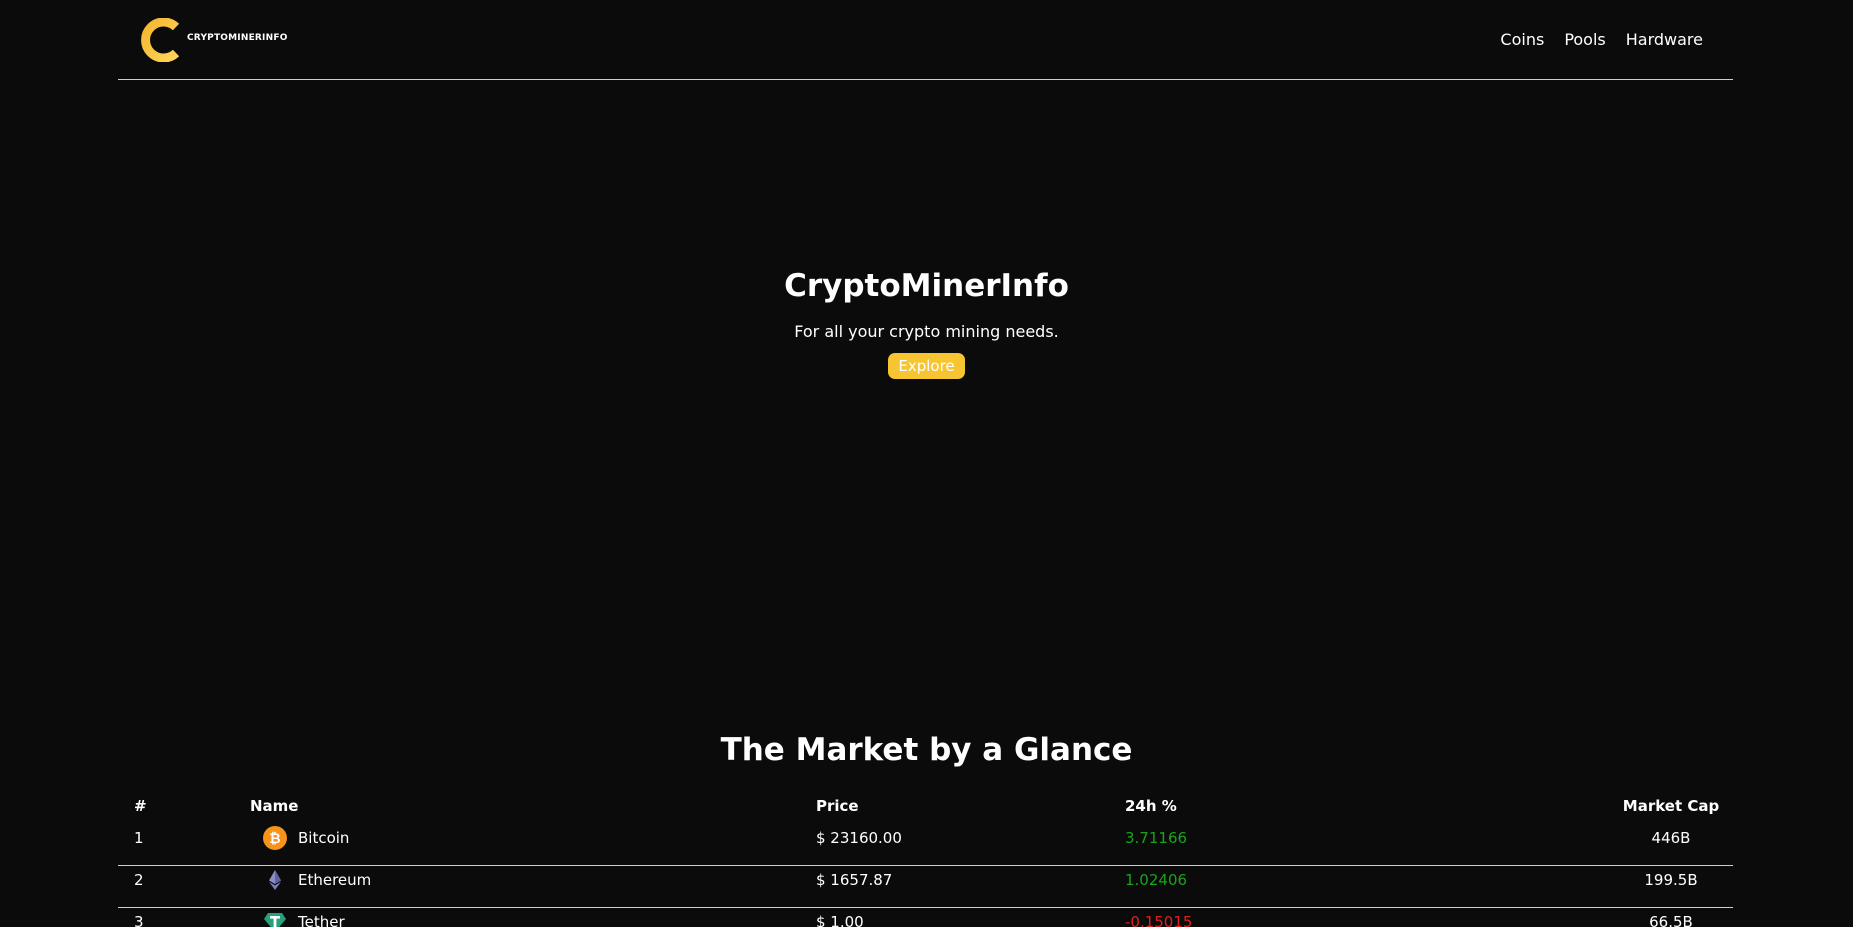  Describe the element at coordinates (335, 880) in the screenshot. I see `coin-name: Ethereum` at that location.